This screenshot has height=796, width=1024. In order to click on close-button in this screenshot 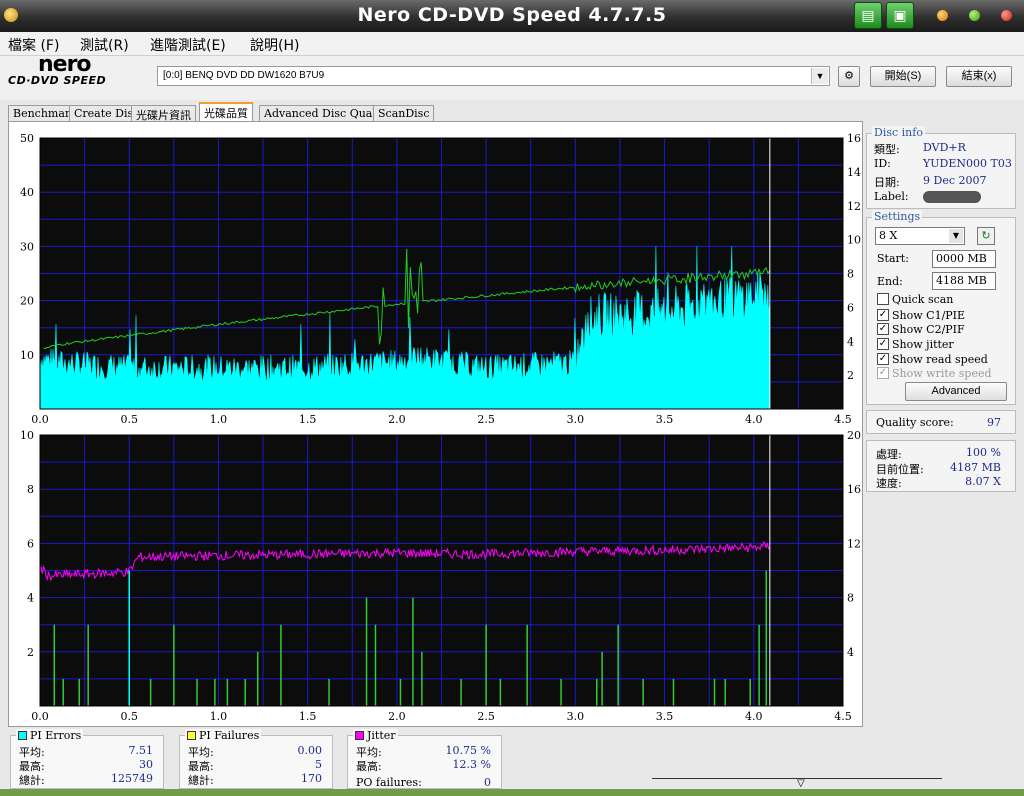, I will do `click(1006, 15)`.